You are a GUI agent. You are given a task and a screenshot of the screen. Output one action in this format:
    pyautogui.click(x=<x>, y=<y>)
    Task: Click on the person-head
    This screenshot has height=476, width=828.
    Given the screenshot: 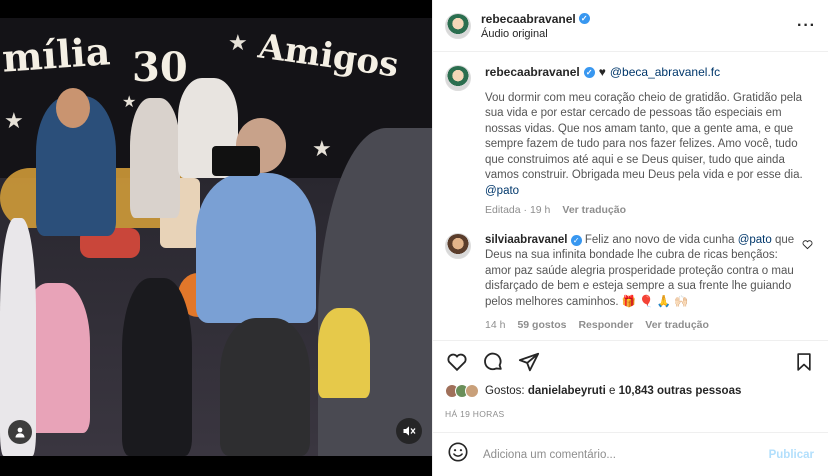 What is the action you would take?
    pyautogui.click(x=73, y=108)
    